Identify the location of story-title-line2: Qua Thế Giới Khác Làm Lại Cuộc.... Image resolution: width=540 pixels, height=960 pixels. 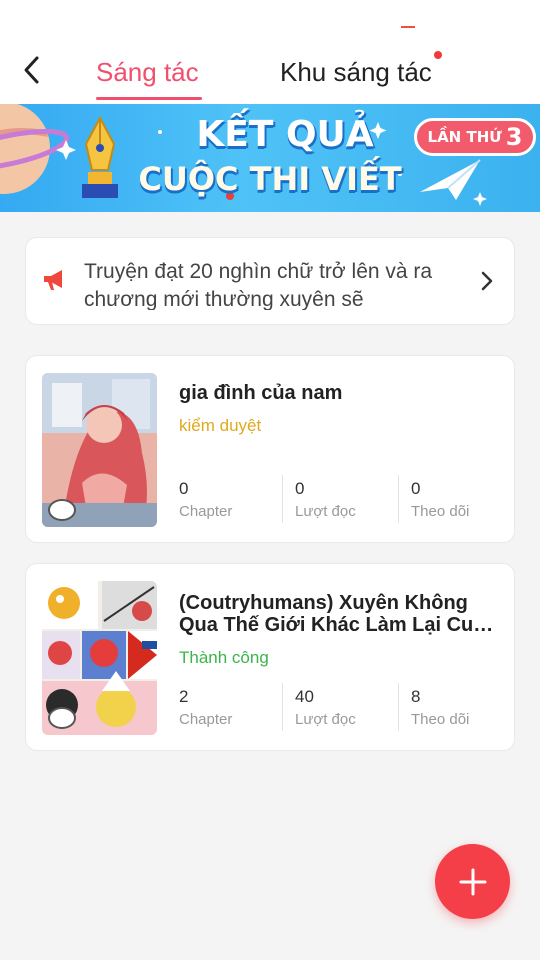
(339, 625).